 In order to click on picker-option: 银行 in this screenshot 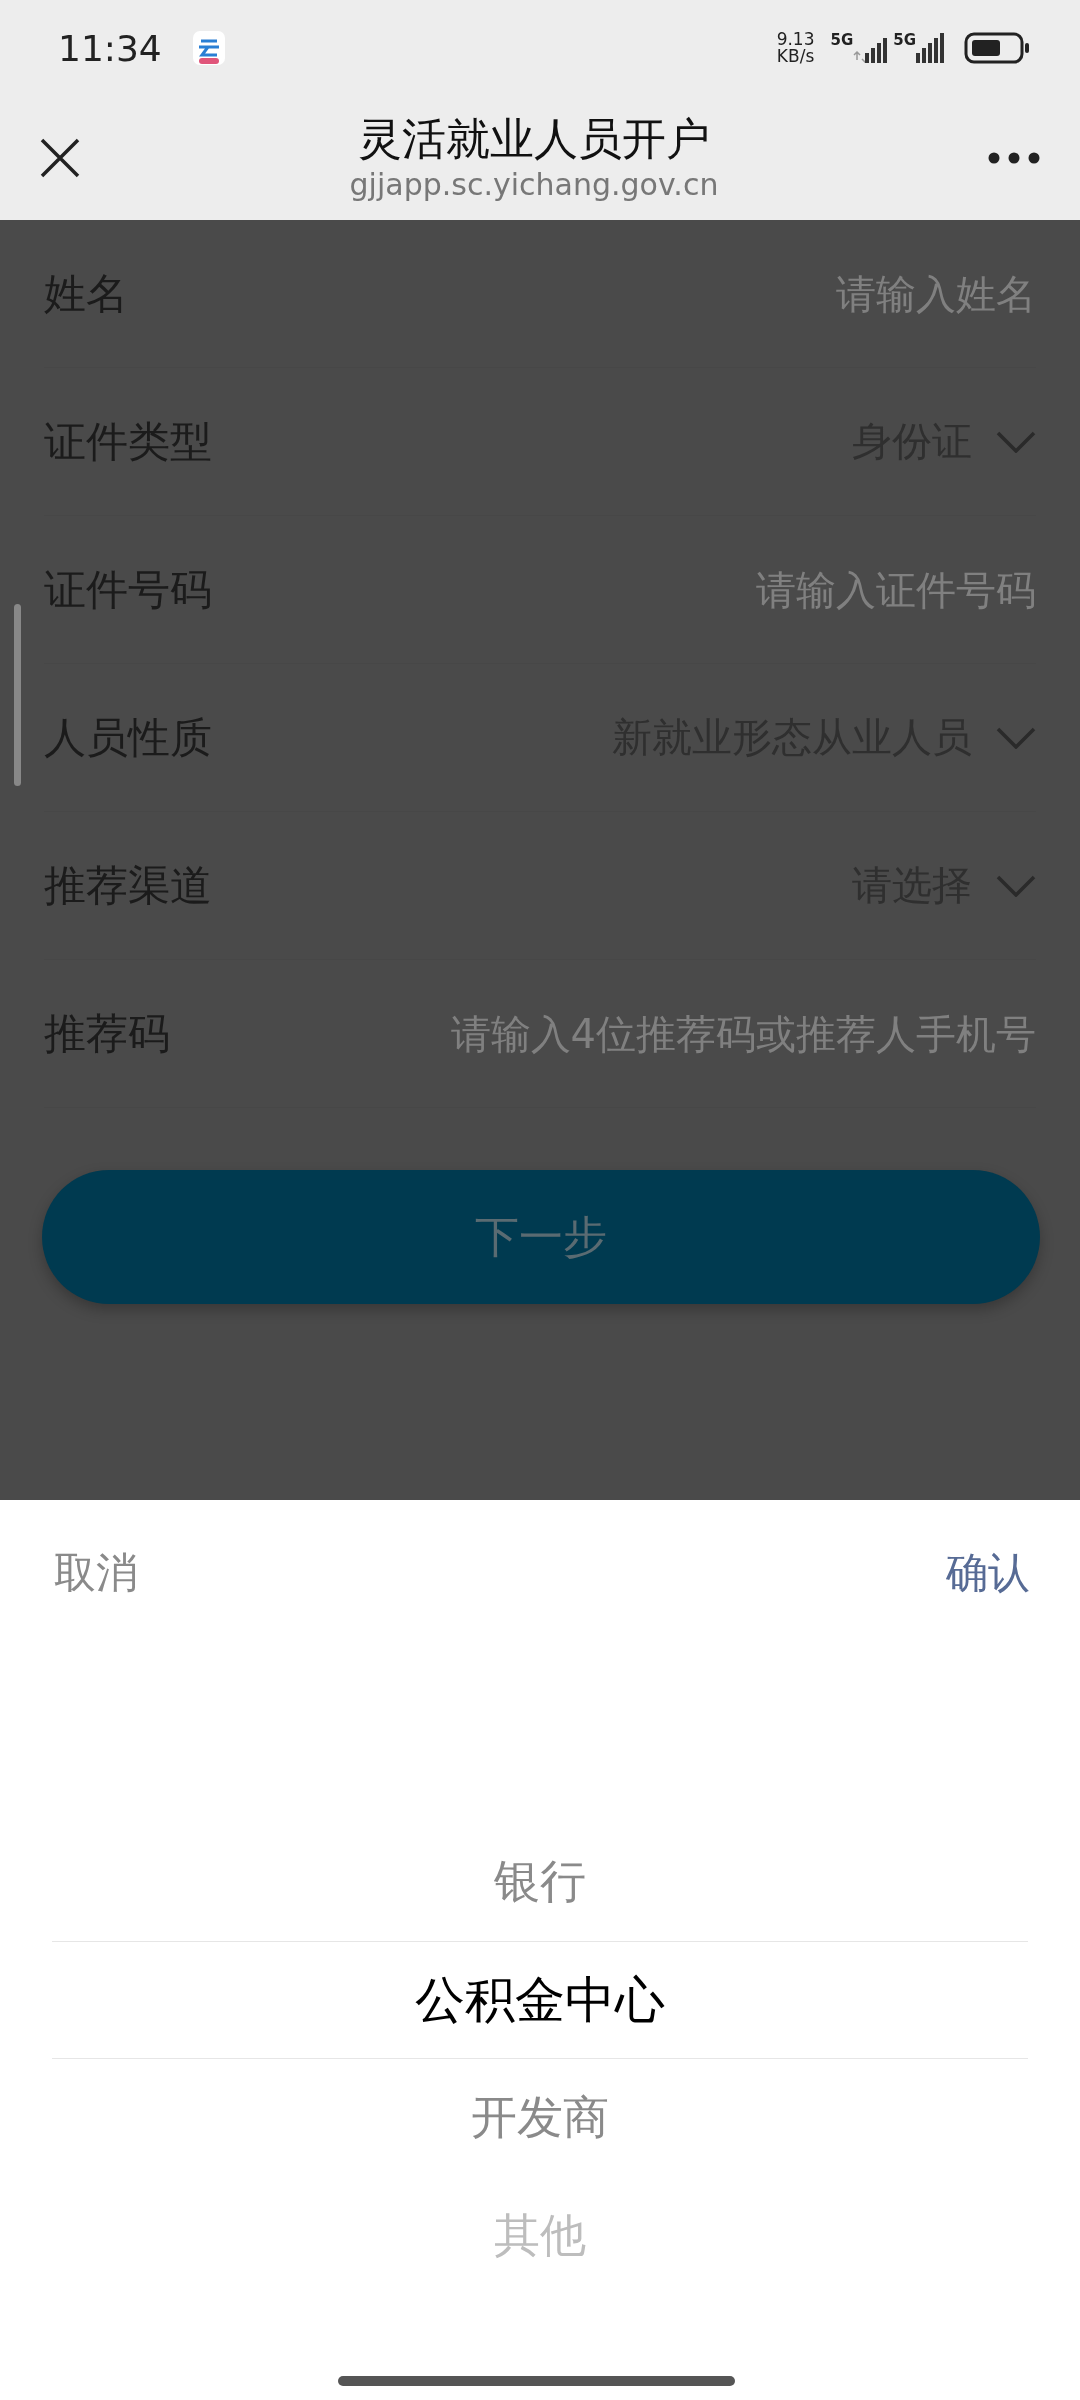, I will do `click(540, 1882)`.